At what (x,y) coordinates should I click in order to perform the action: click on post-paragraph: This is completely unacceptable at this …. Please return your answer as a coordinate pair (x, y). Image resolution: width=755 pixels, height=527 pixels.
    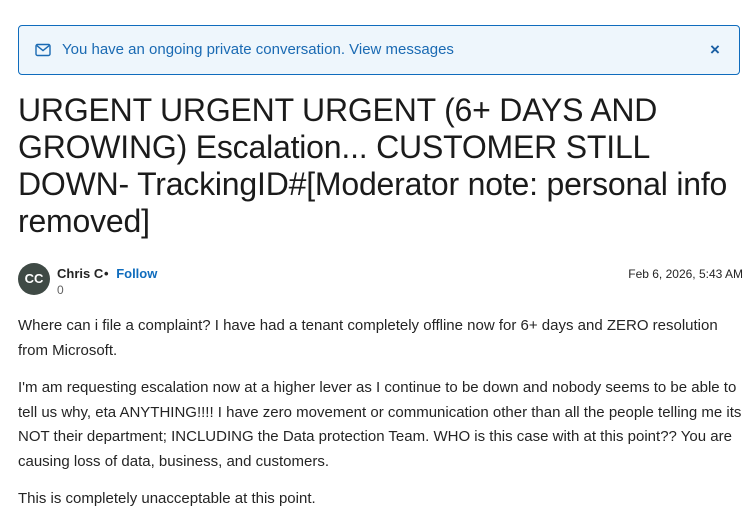
    Looking at the image, I should click on (167, 498).